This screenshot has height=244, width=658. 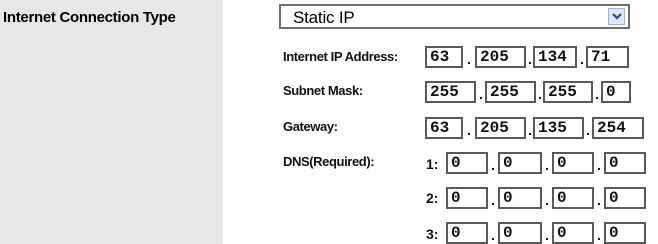 I want to click on subnet-mask-octet-2: 255, so click(x=510, y=92).